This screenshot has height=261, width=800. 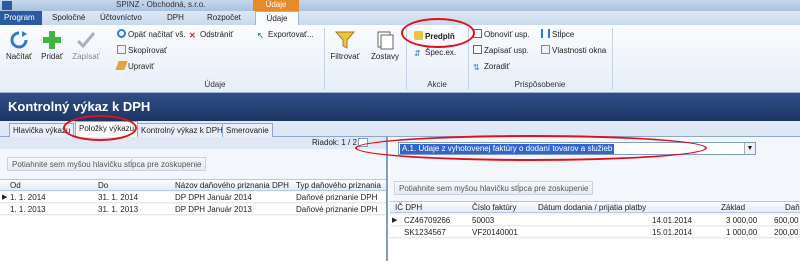 What do you see at coordinates (215, 84) in the screenshot?
I see `group-label-udaje: Údaje` at bounding box center [215, 84].